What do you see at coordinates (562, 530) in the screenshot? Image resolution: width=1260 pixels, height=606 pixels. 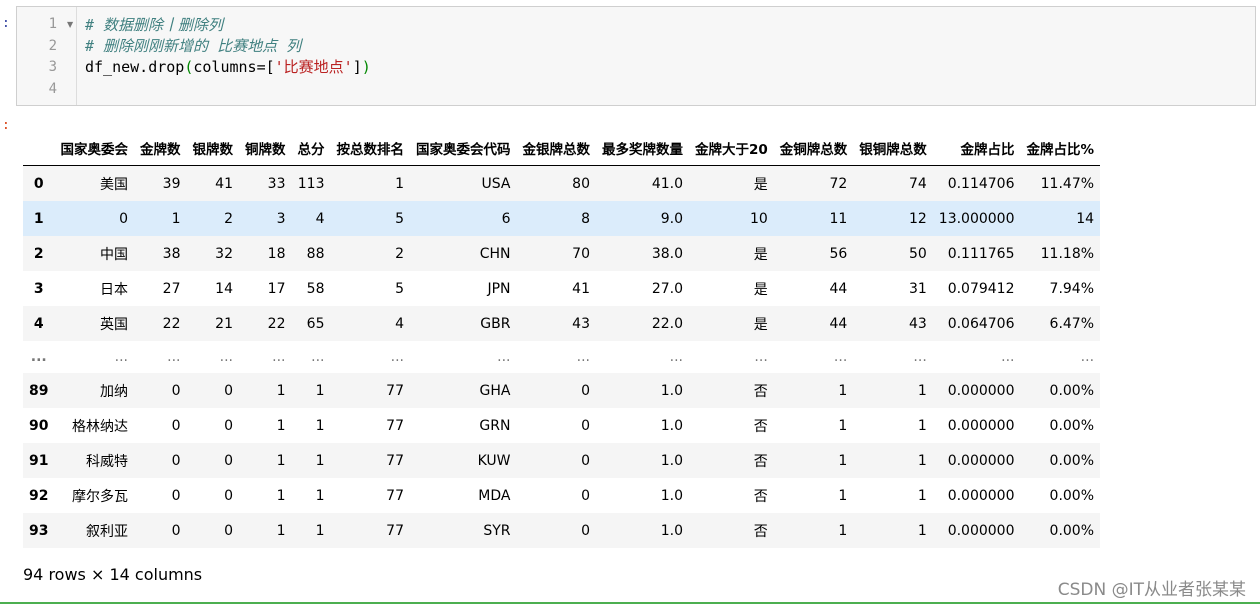 I see `table-row: 93 叙利亚 0 0 1 1 77 SYR 0 1.0 否 1 1 0.000000 0.00%` at bounding box center [562, 530].